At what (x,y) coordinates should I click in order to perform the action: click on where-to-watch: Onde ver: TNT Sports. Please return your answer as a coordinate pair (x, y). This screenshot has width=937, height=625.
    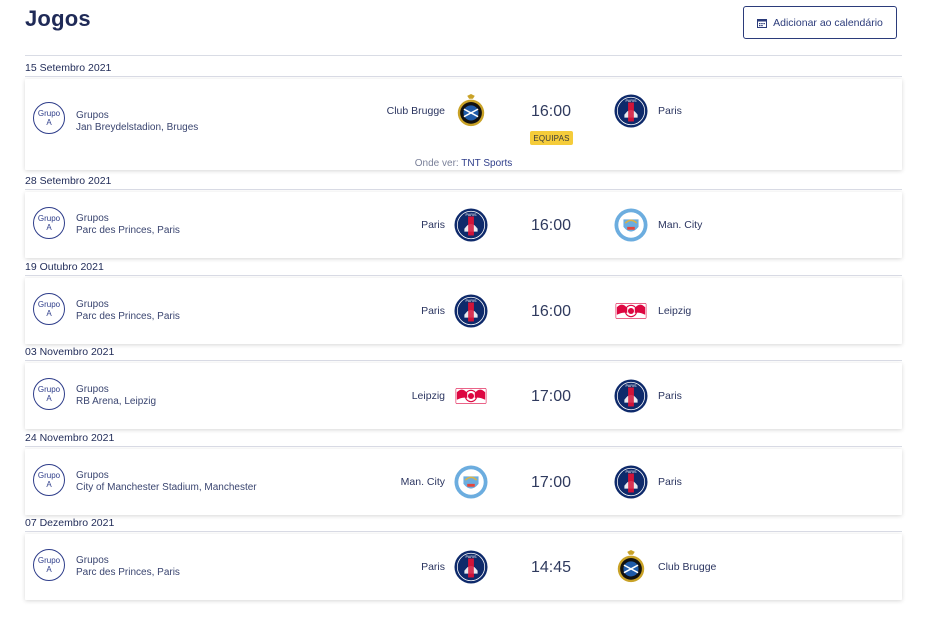
    Looking at the image, I should click on (463, 163).